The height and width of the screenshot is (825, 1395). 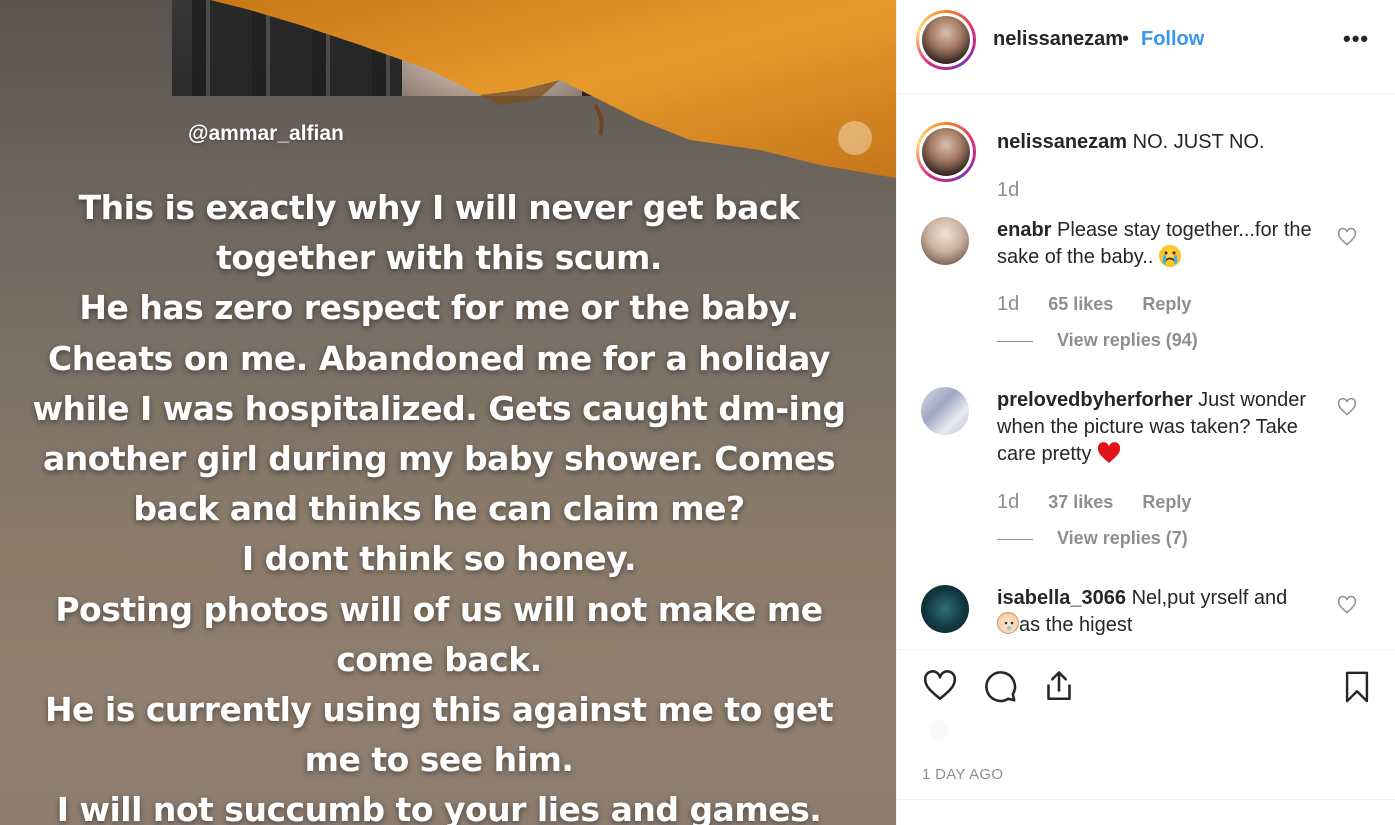 I want to click on caption-body: NO. JUST NO., so click(x=1198, y=142).